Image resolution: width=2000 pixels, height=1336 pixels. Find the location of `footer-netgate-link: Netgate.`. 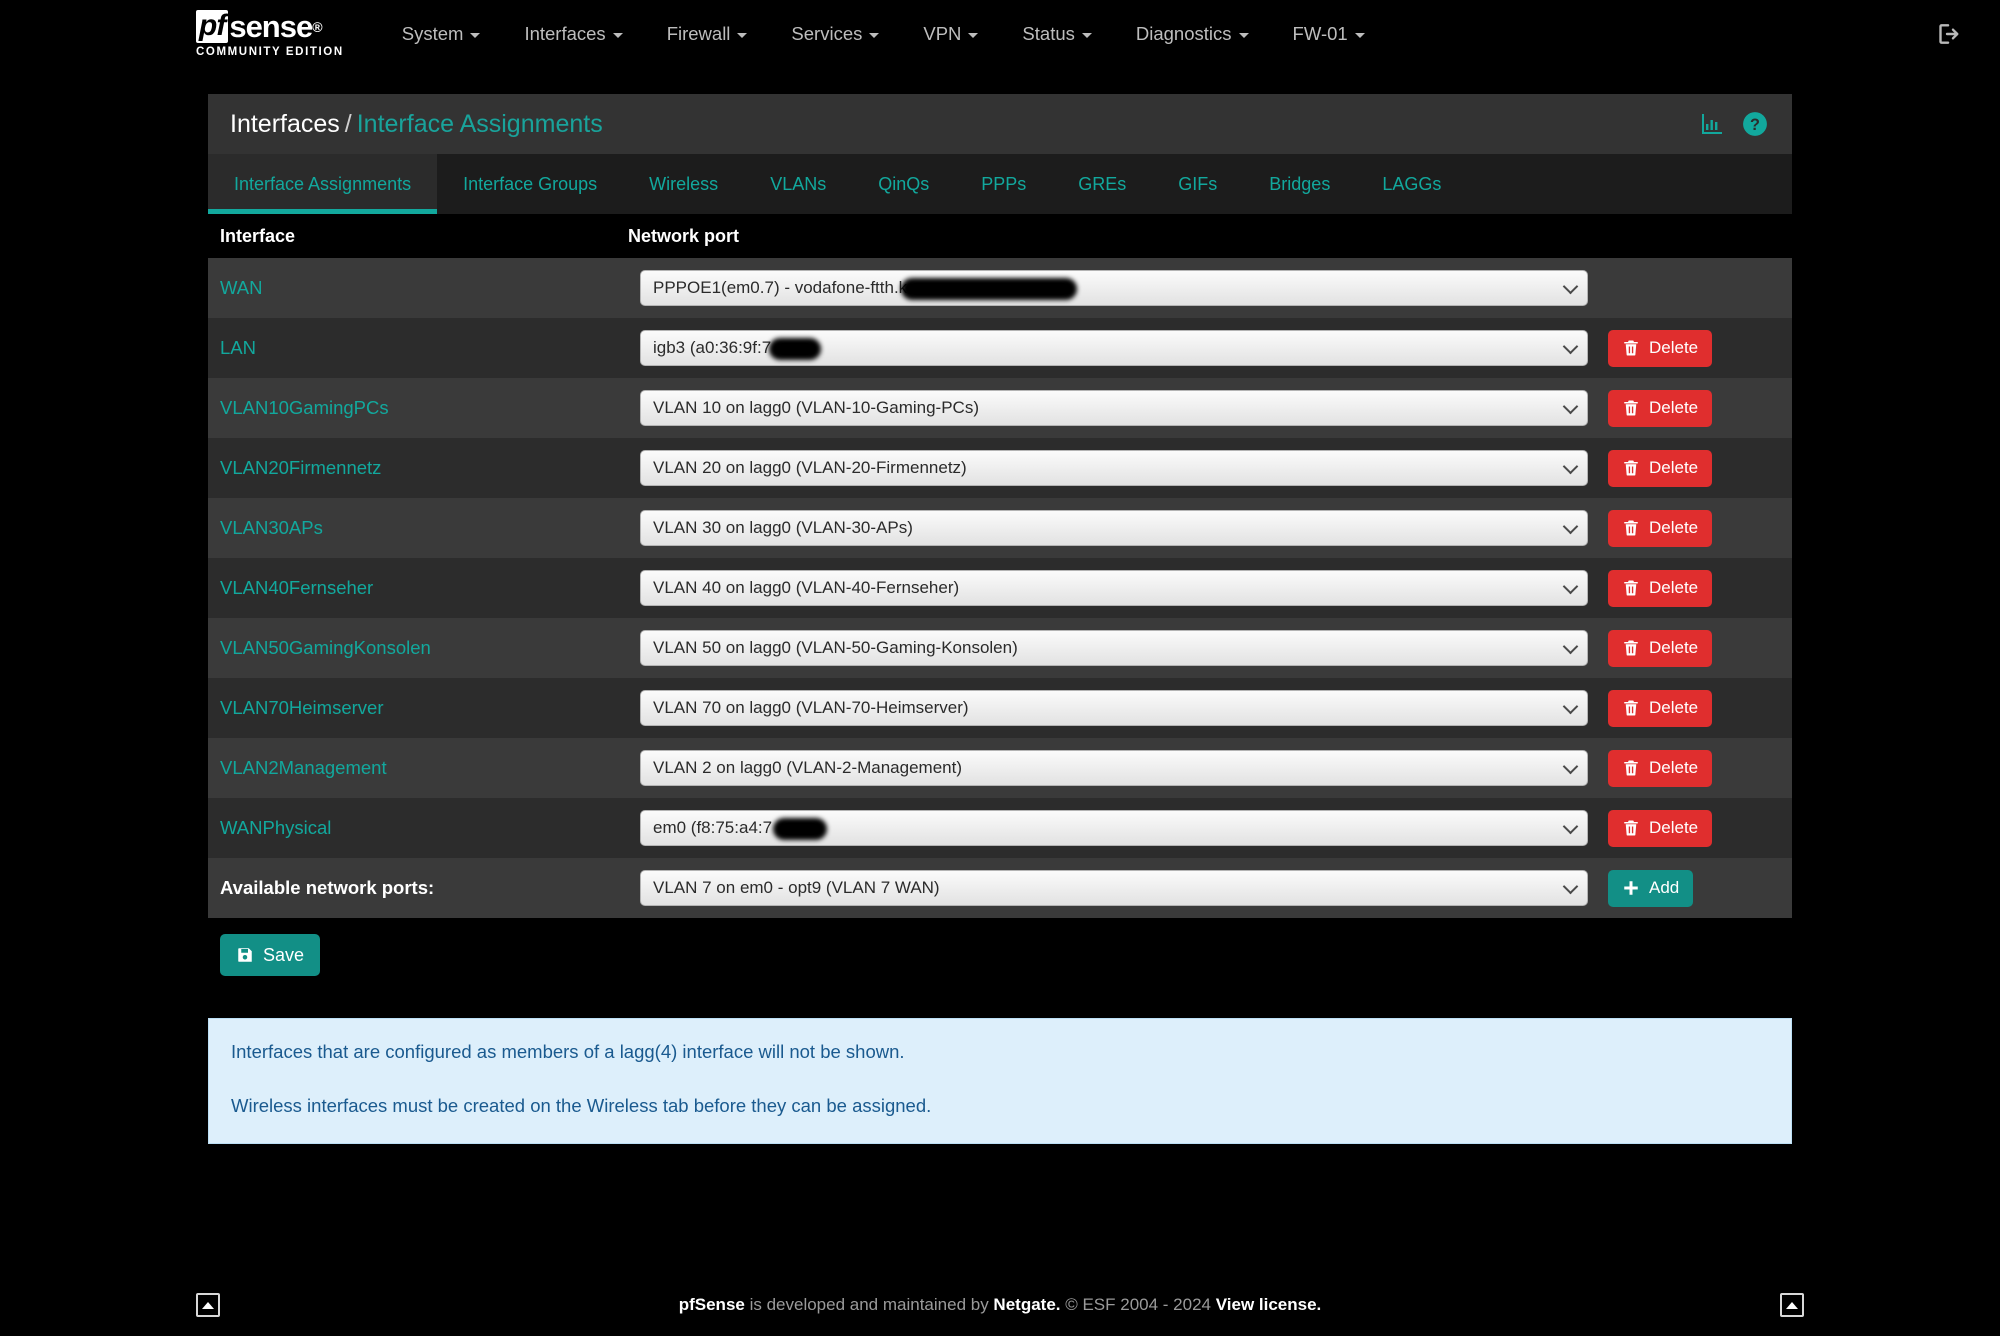

footer-netgate-link: Netgate. is located at coordinates (1026, 1304).